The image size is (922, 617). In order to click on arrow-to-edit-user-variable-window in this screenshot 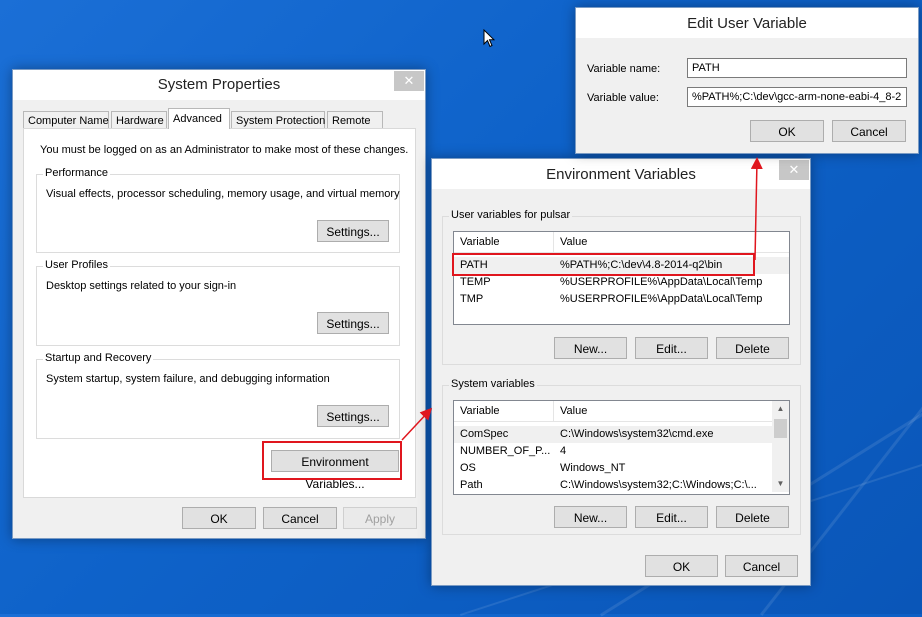, I will do `click(756, 209)`.